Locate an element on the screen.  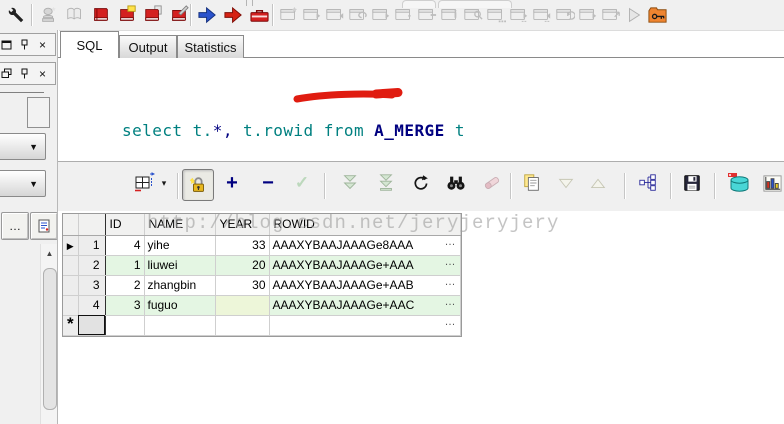
filter-dropdown: ▼ is located at coordinates (23, 183).